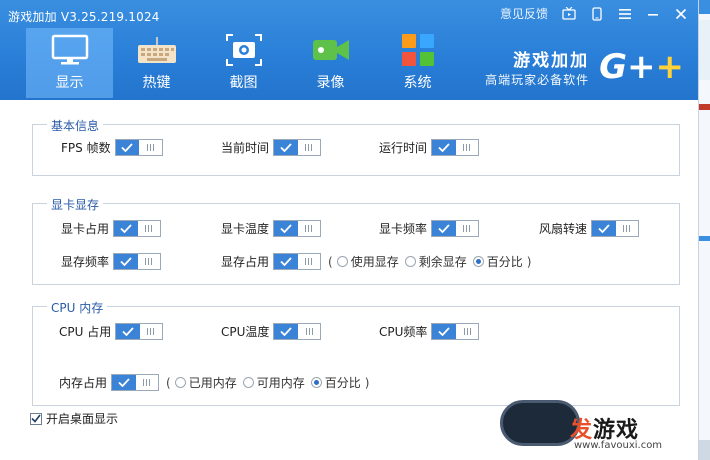 The width and height of the screenshot is (710, 460). What do you see at coordinates (243, 83) in the screenshot?
I see `tab-label: 截图` at bounding box center [243, 83].